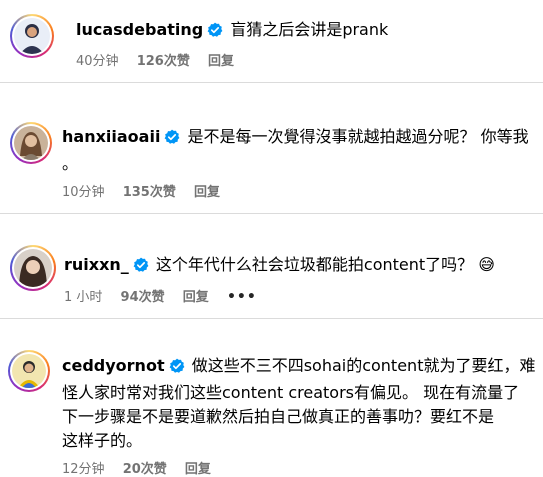 This screenshot has width=543, height=477. What do you see at coordinates (309, 29) in the screenshot?
I see `comment-text: 盲猜之后会讲是prank` at bounding box center [309, 29].